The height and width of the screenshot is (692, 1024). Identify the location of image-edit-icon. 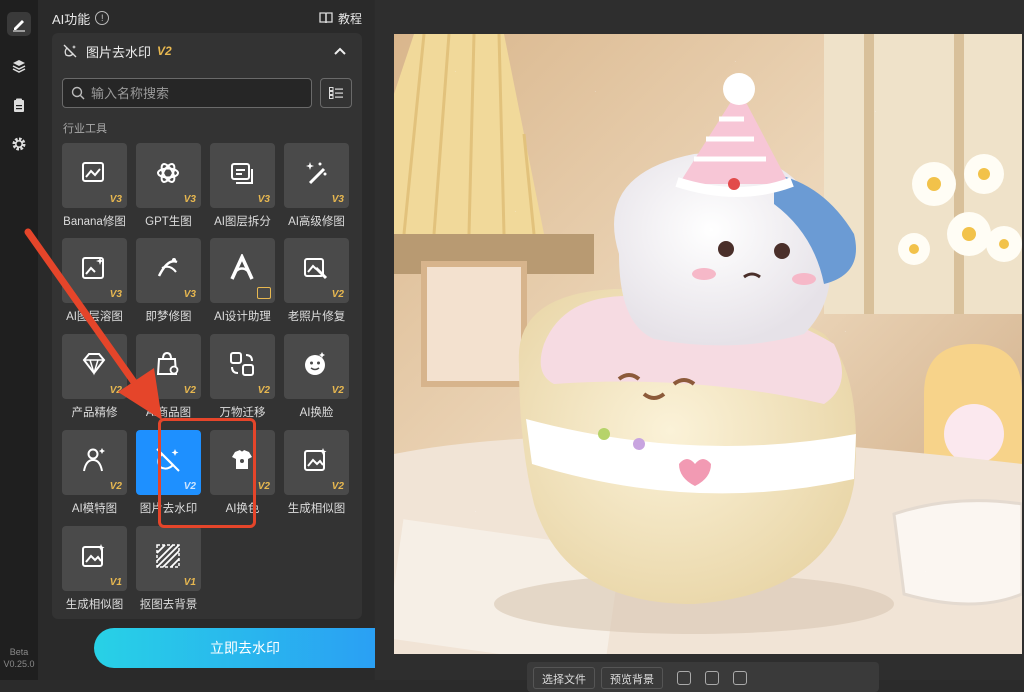
(93, 172).